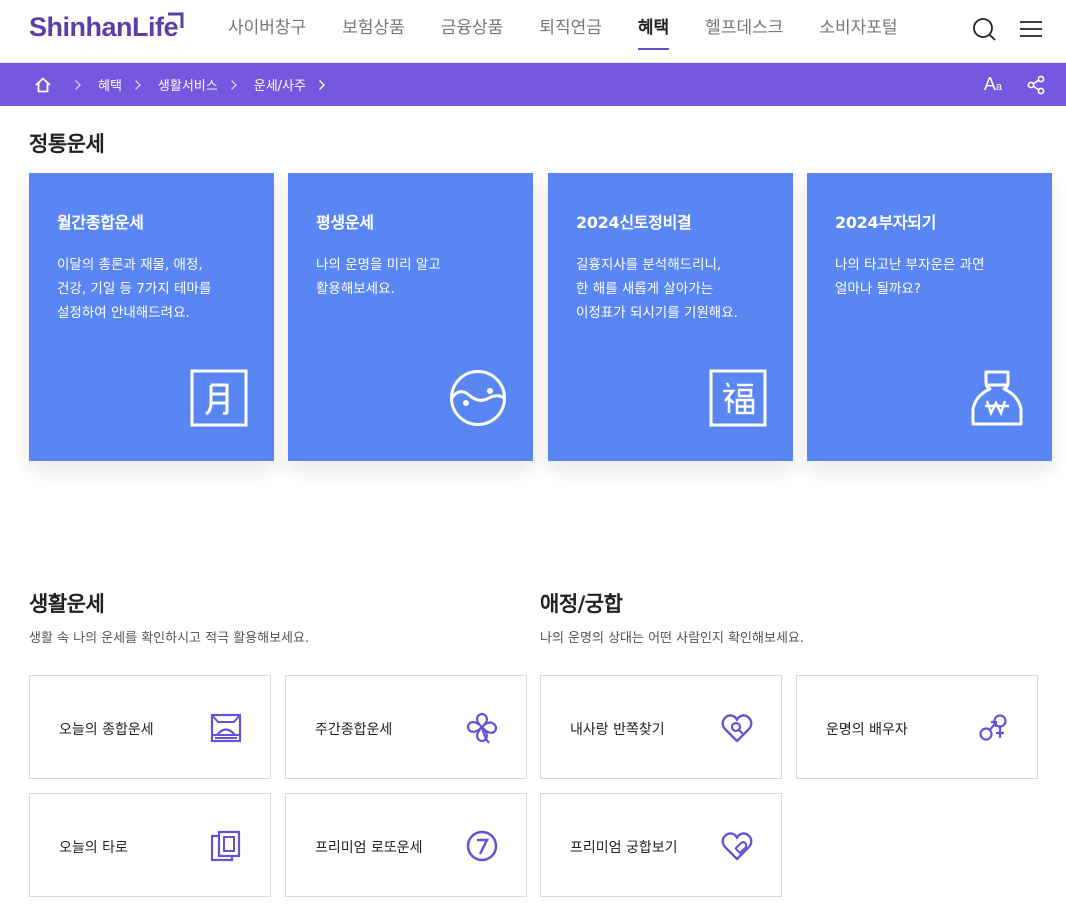 Image resolution: width=1066 pixels, height=906 pixels. I want to click on tile-today-tarot: 오늘의 타로, so click(150, 845).